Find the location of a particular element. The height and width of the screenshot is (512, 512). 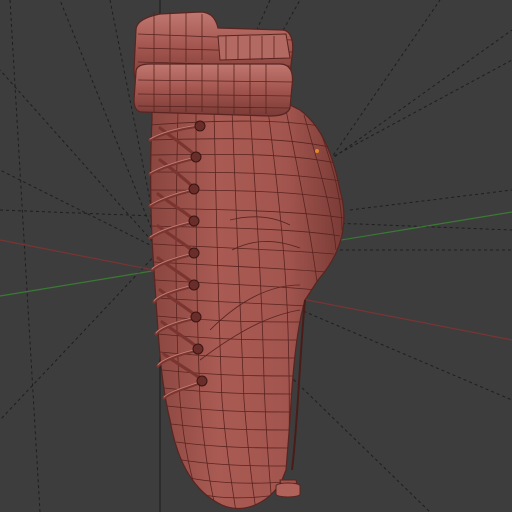

origin-marker is located at coordinates (317, 151).